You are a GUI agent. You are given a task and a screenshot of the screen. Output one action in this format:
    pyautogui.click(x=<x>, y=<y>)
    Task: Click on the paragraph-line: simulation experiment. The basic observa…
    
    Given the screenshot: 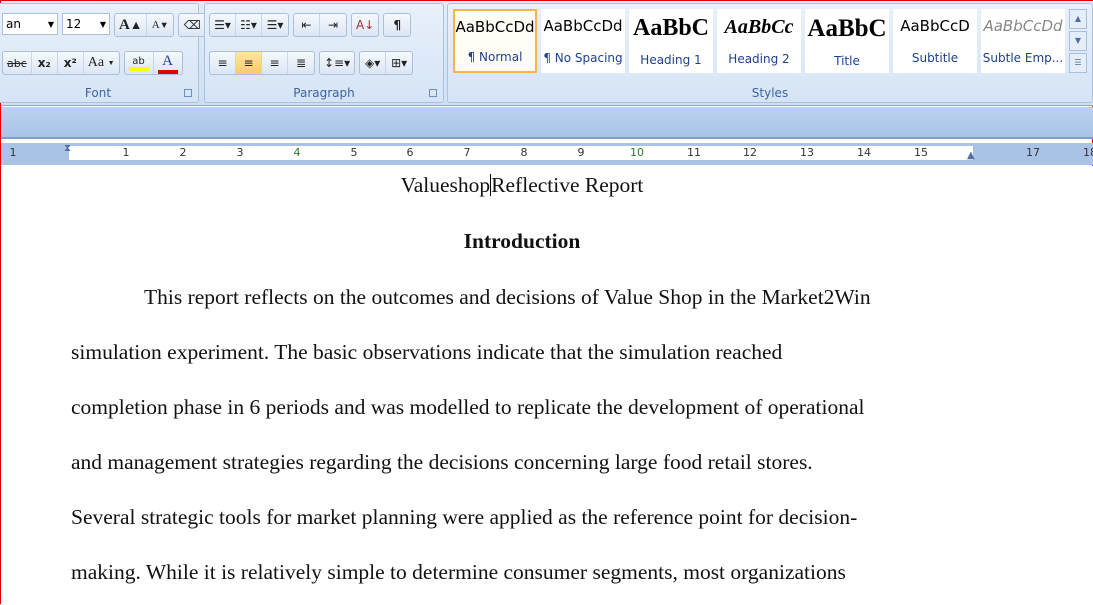 What is the action you would take?
    pyautogui.click(x=427, y=352)
    